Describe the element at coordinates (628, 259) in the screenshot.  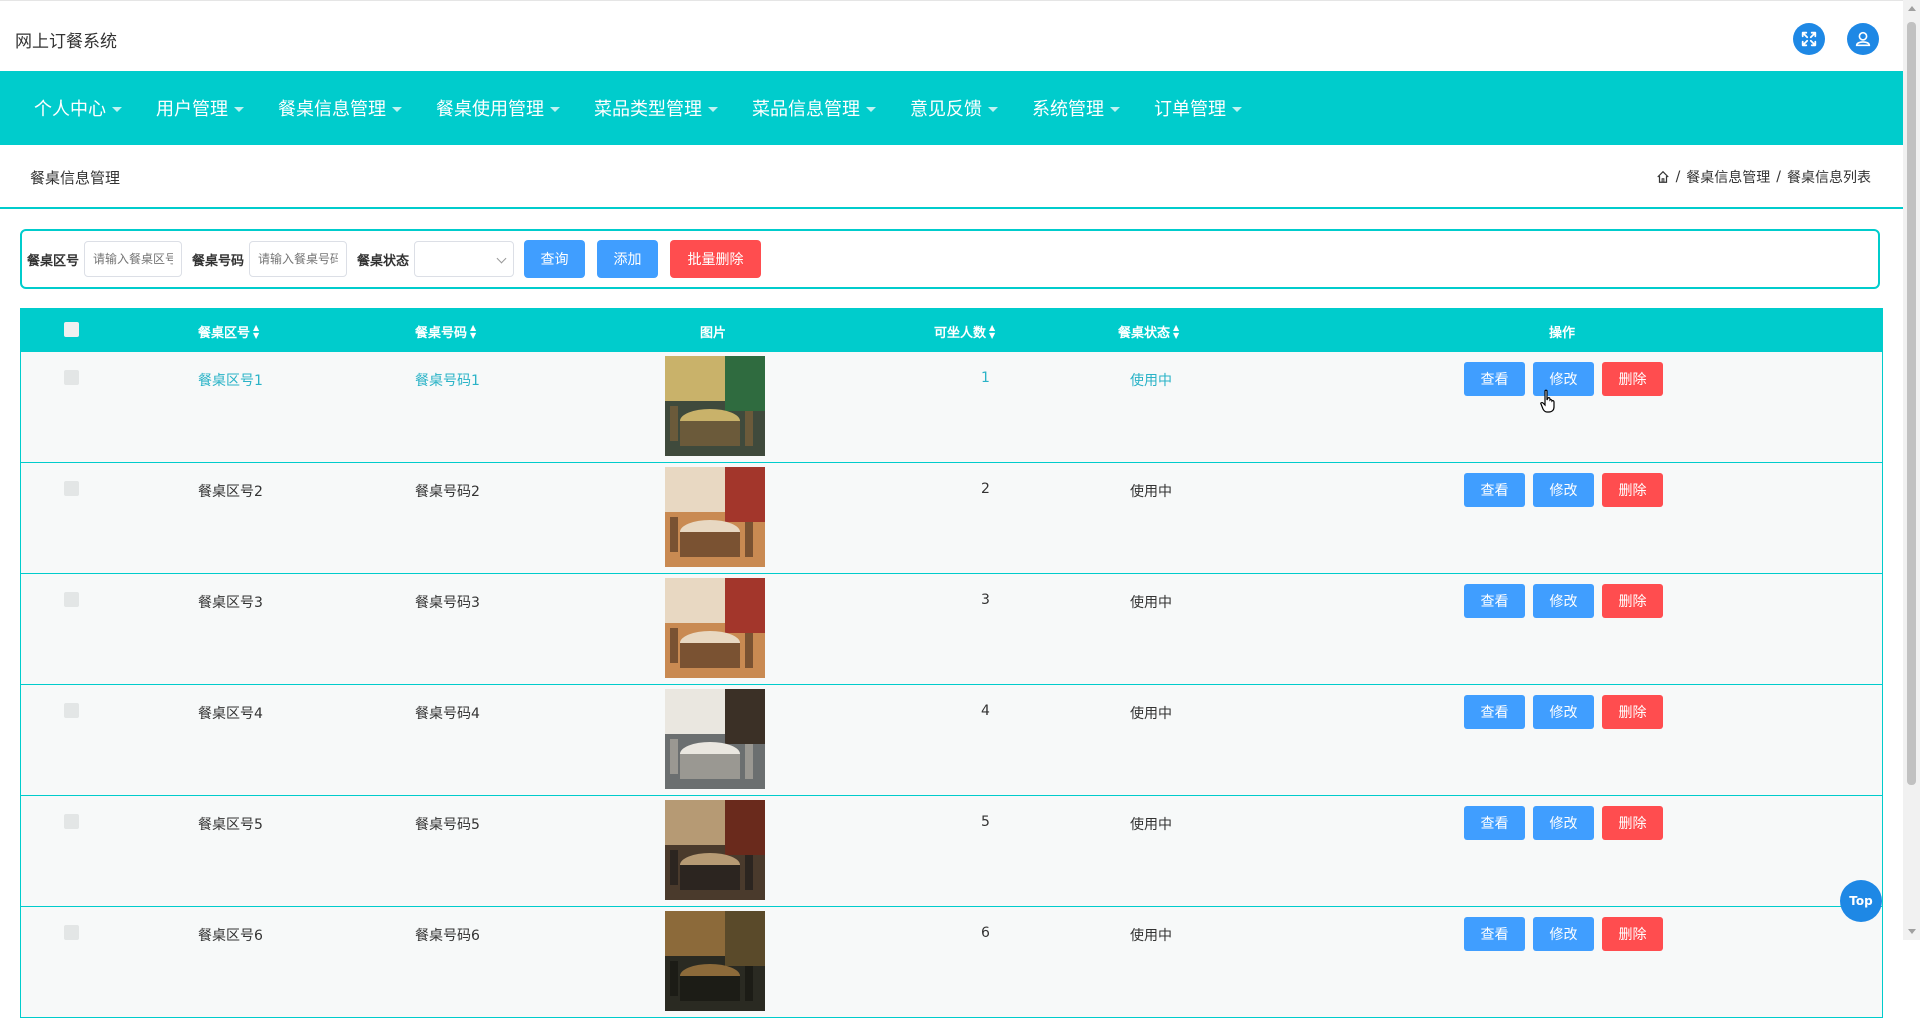
I see `add-button: 添加` at that location.